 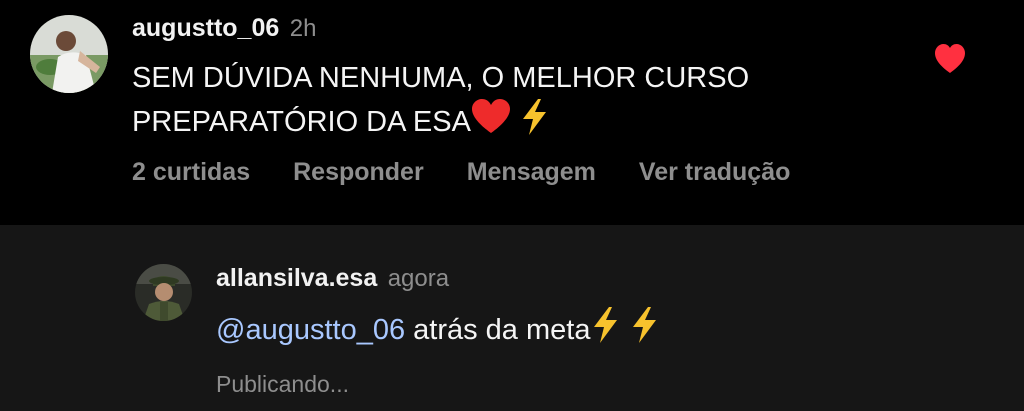 I want to click on comment-text-line-1: SEM DÚVIDA NENHUMA, O MELHOR CURSO, so click(x=441, y=78).